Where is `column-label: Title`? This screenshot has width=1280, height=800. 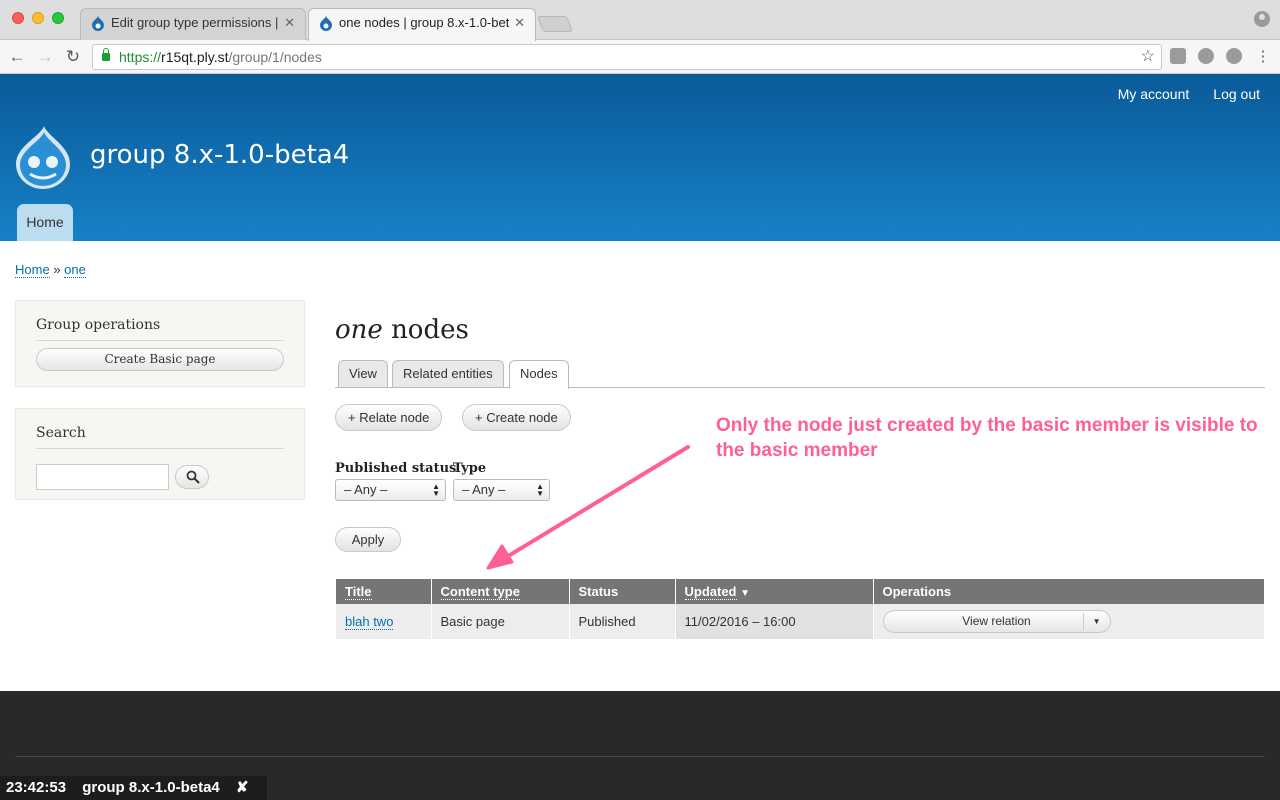
column-label: Title is located at coordinates (358, 592).